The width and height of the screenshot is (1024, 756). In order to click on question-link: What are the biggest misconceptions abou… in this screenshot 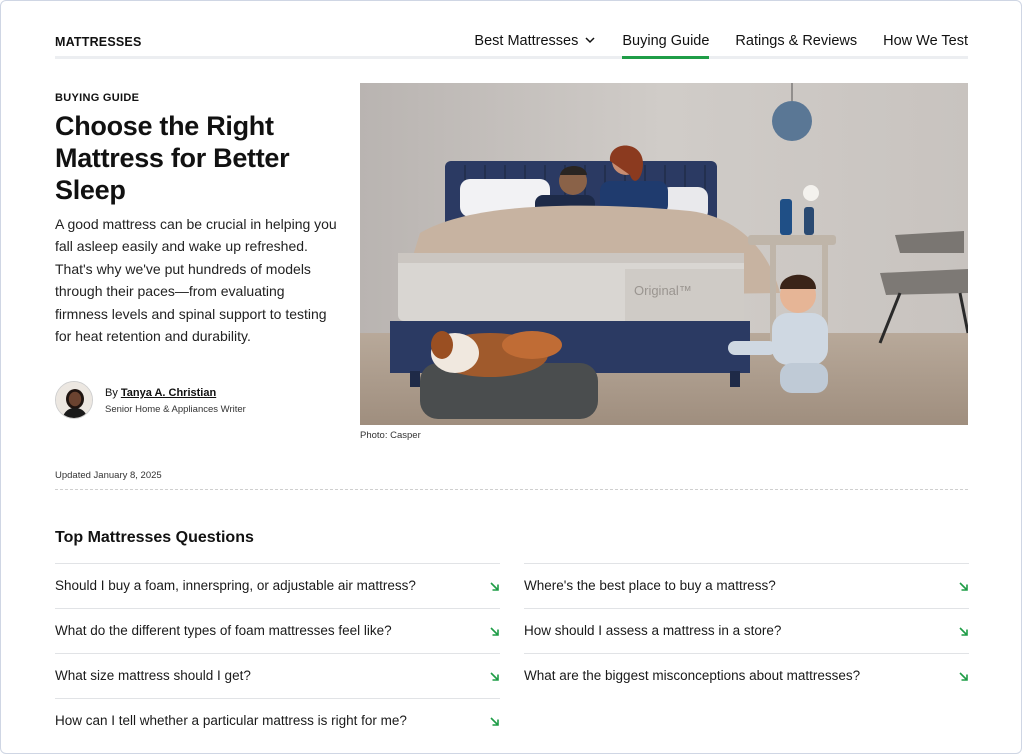, I will do `click(746, 675)`.